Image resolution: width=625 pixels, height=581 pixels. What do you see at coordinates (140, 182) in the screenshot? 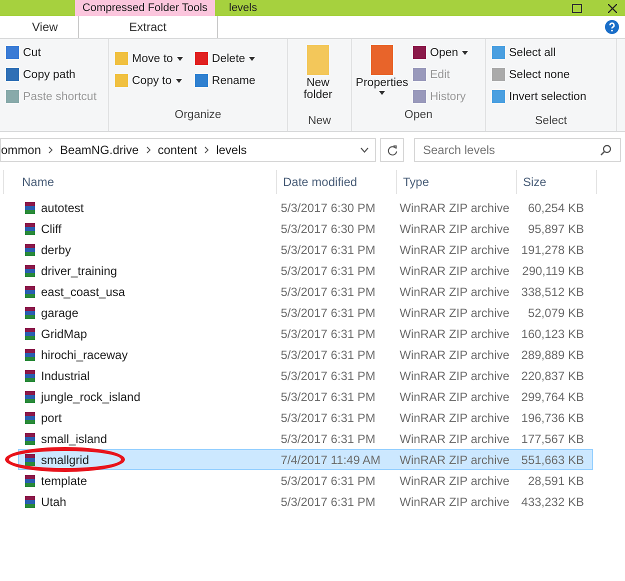
I see `column-header: Name` at bounding box center [140, 182].